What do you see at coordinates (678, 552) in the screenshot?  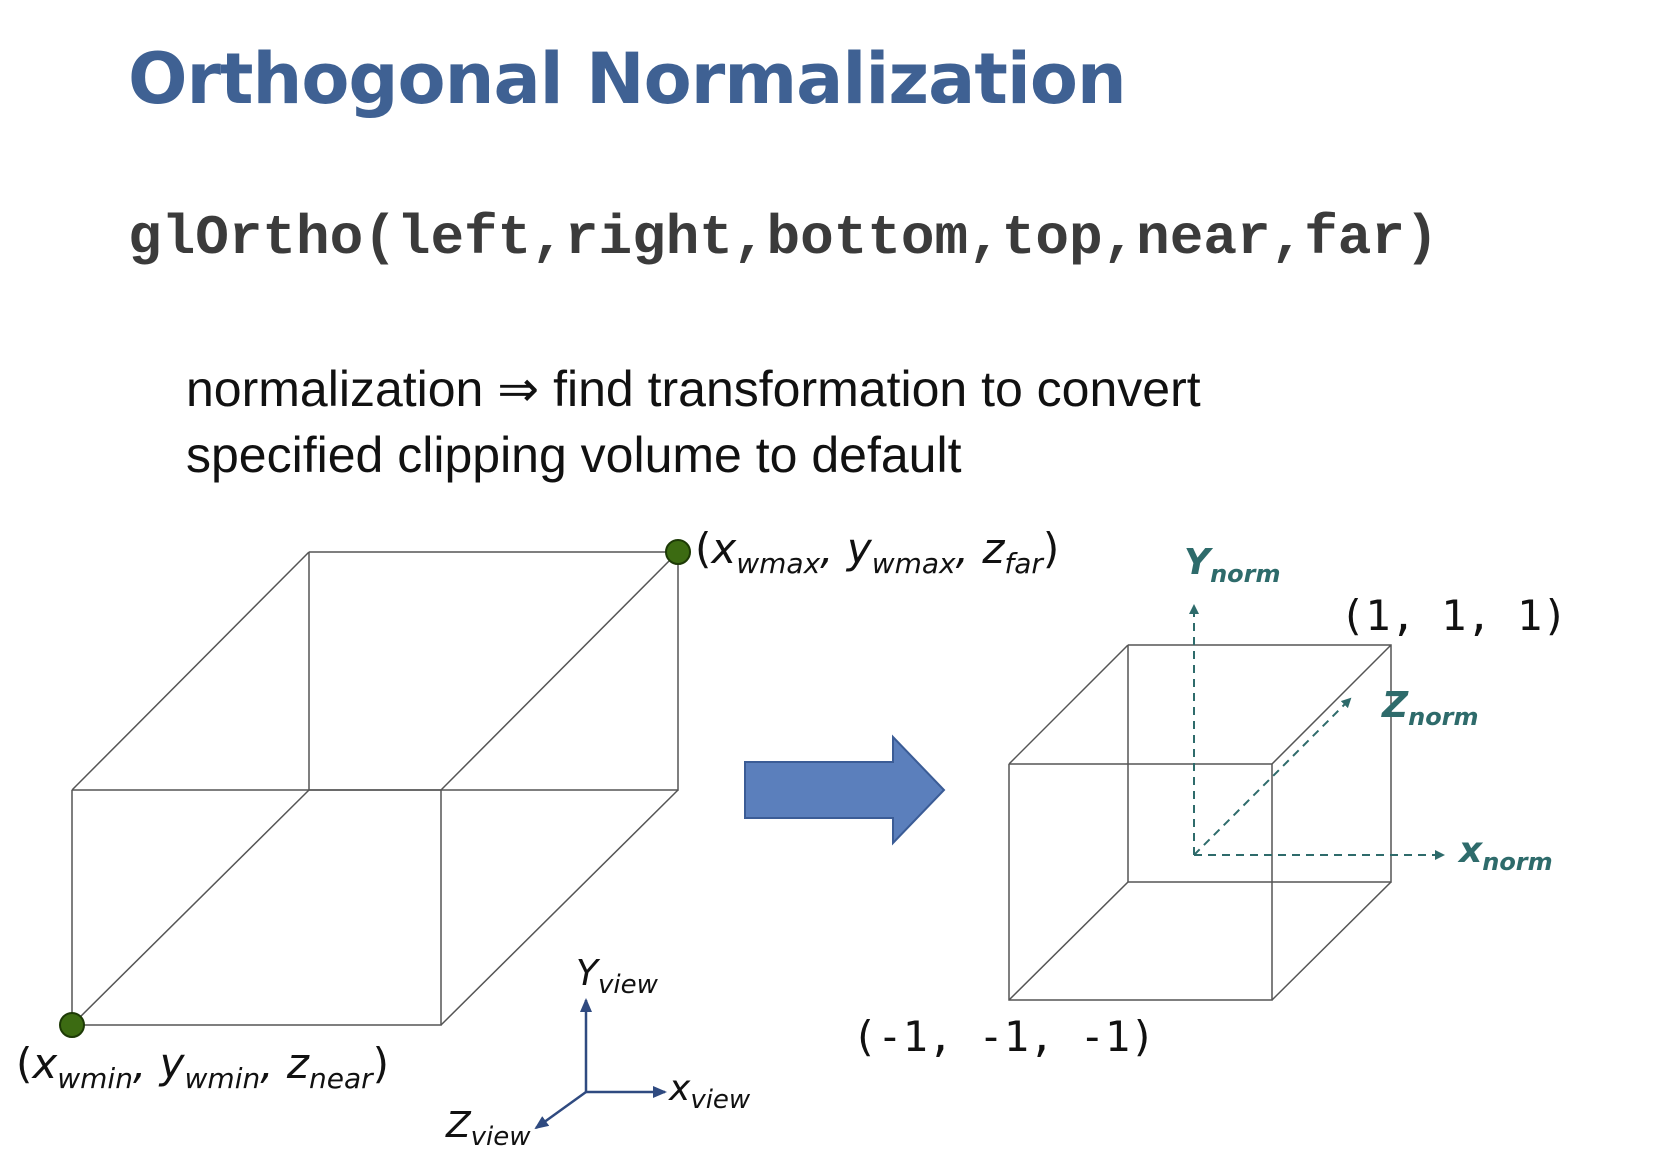 I see `corner-point-max` at bounding box center [678, 552].